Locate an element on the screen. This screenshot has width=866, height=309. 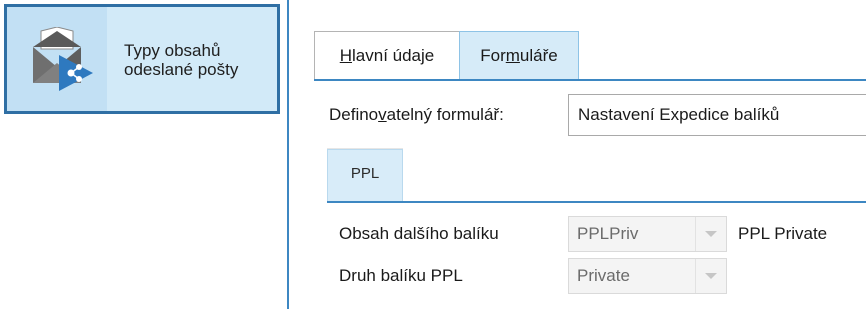
package-content-combo: PPLPriv is located at coordinates (647, 234).